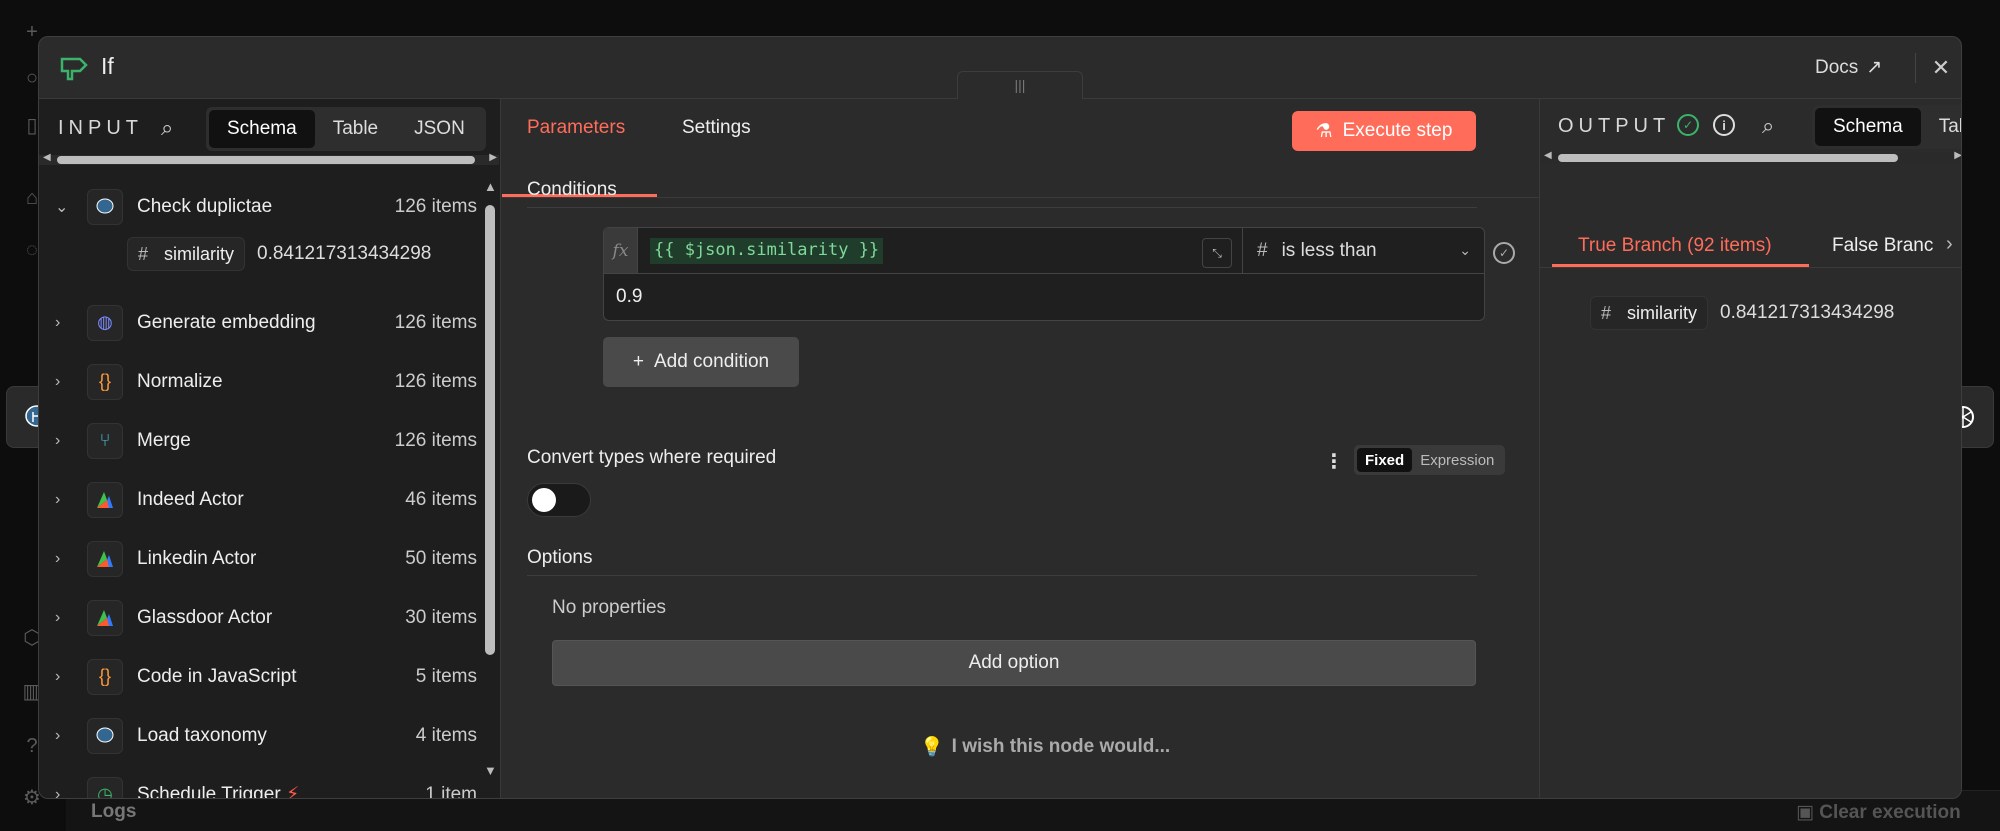 The height and width of the screenshot is (831, 2000). Describe the element at coordinates (446, 676) in the screenshot. I see `node-item-count: 5 items` at that location.